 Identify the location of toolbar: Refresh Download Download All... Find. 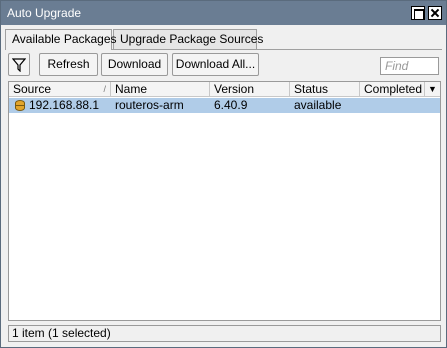
(223, 65).